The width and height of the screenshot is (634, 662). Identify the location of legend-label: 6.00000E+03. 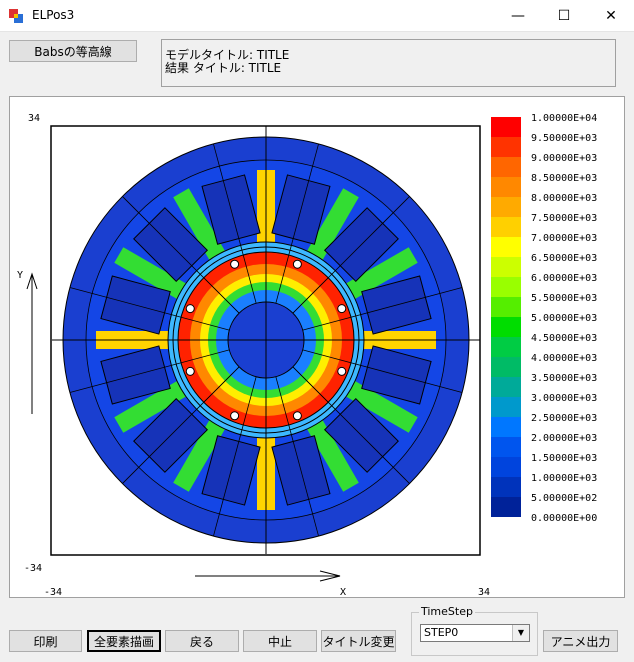
(564, 278).